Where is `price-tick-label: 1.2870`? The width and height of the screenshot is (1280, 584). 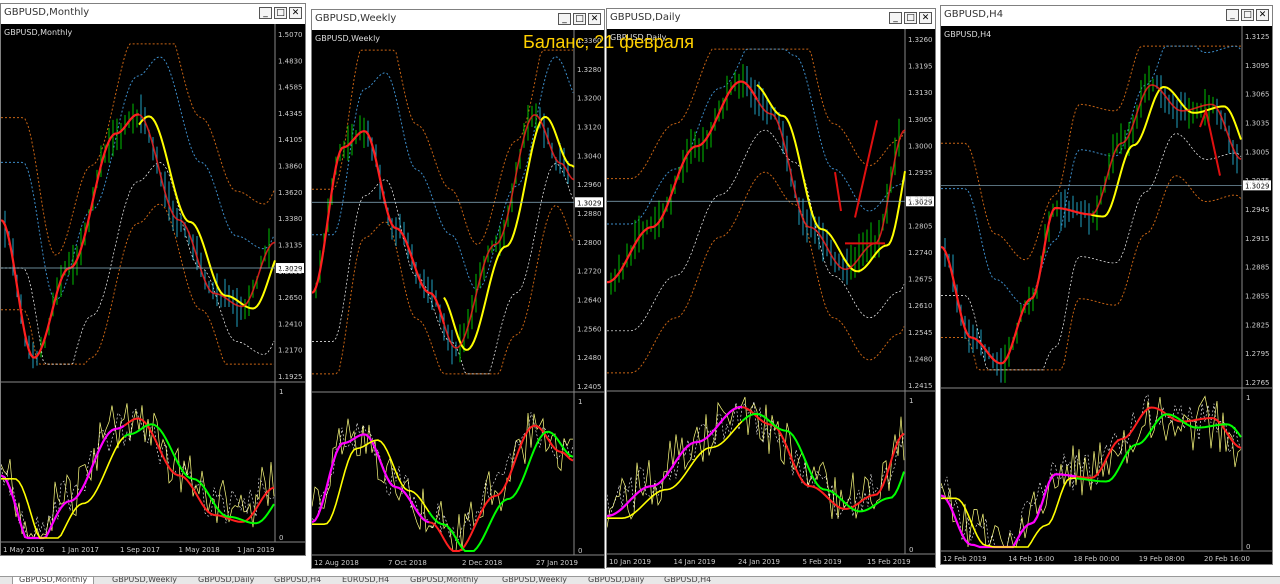 price-tick-label: 1.2870 is located at coordinates (920, 200).